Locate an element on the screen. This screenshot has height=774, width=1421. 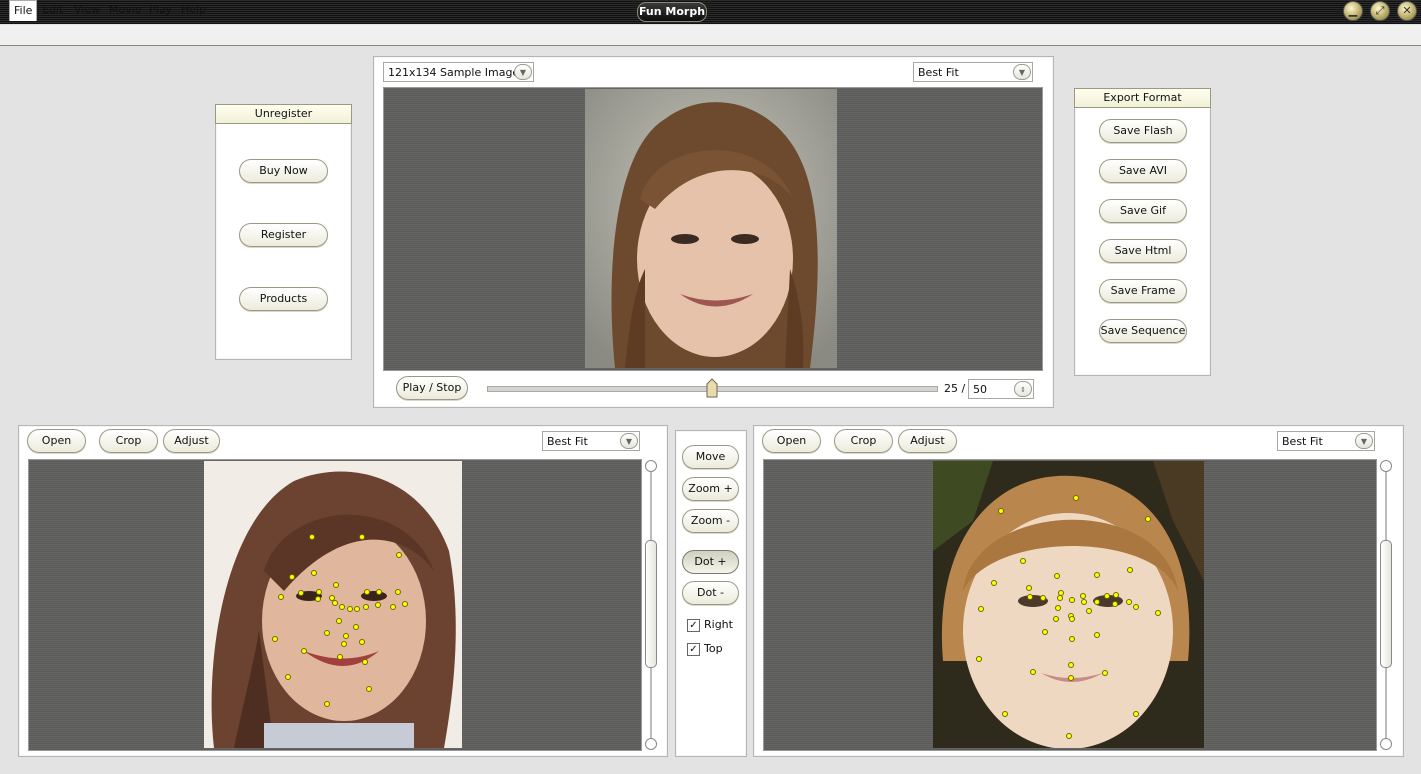
maximize-icon: ⤢ is located at coordinates (1380, 11).